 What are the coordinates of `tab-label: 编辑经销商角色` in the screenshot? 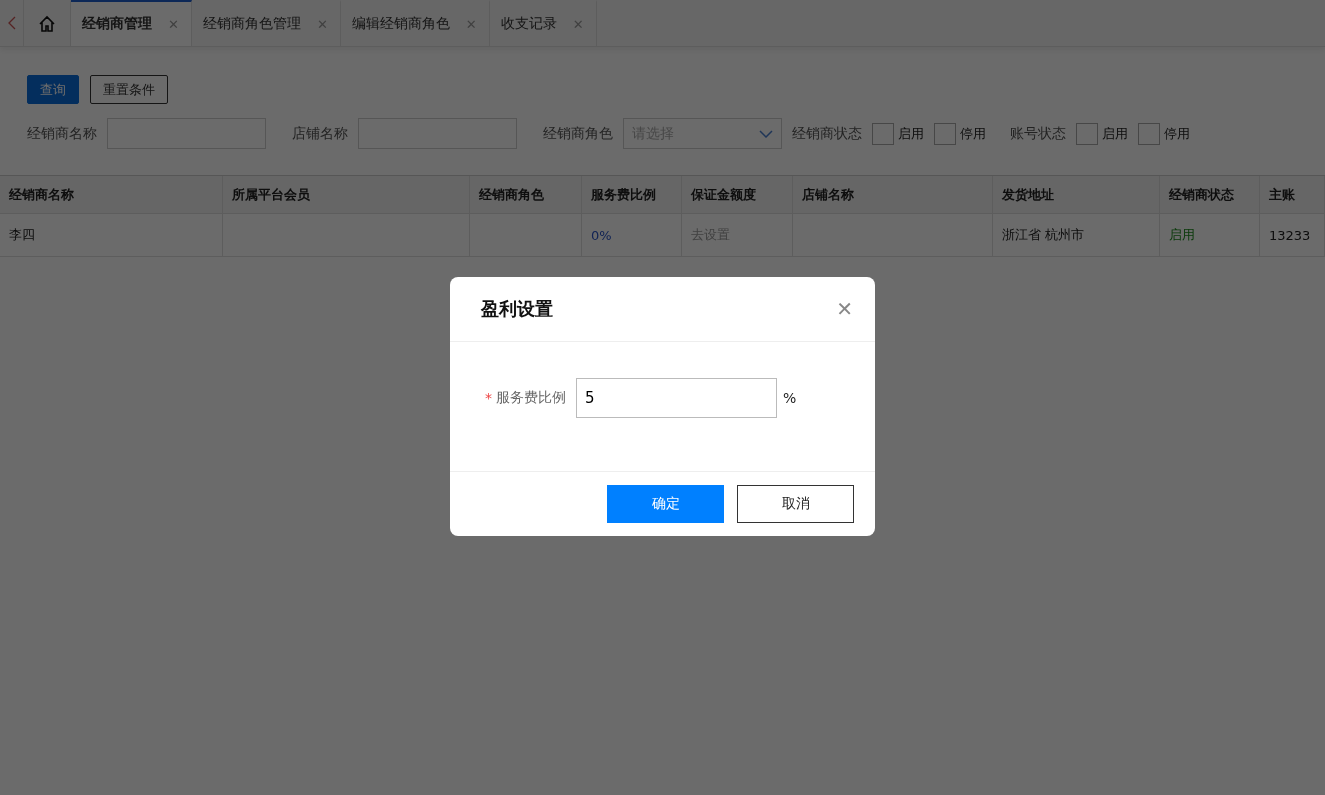 It's located at (400, 24).